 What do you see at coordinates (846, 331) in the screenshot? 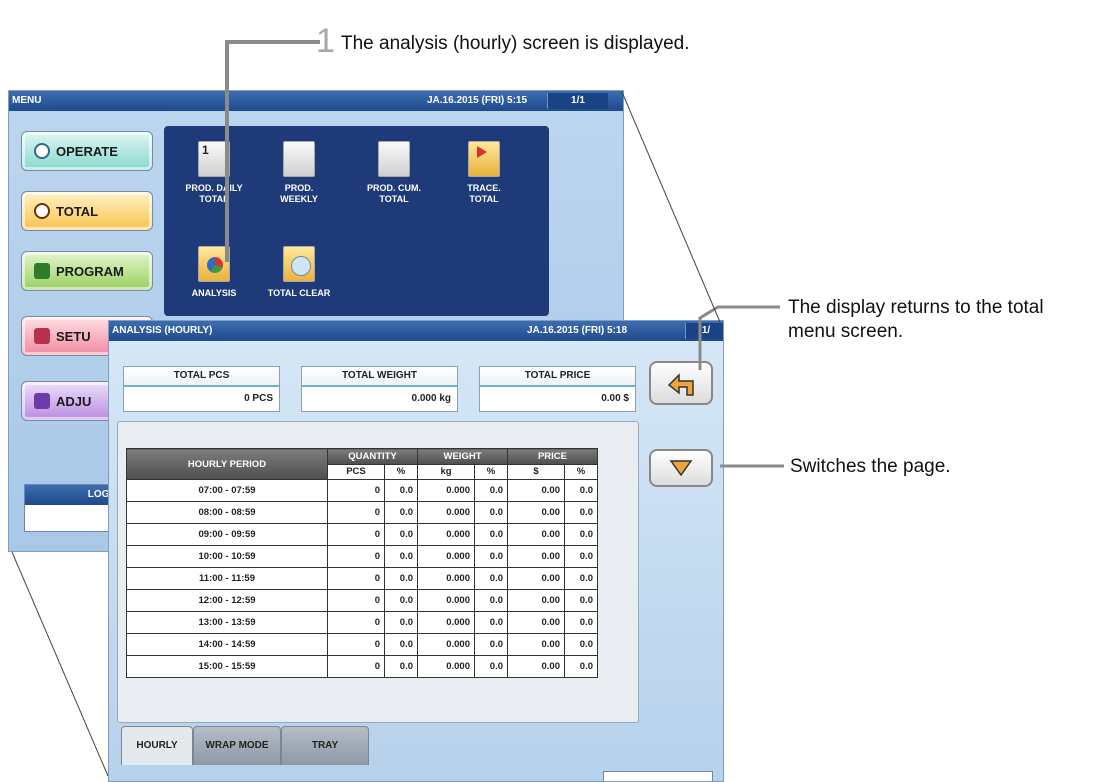
I see `return-callout-line2: menu screen.` at bounding box center [846, 331].